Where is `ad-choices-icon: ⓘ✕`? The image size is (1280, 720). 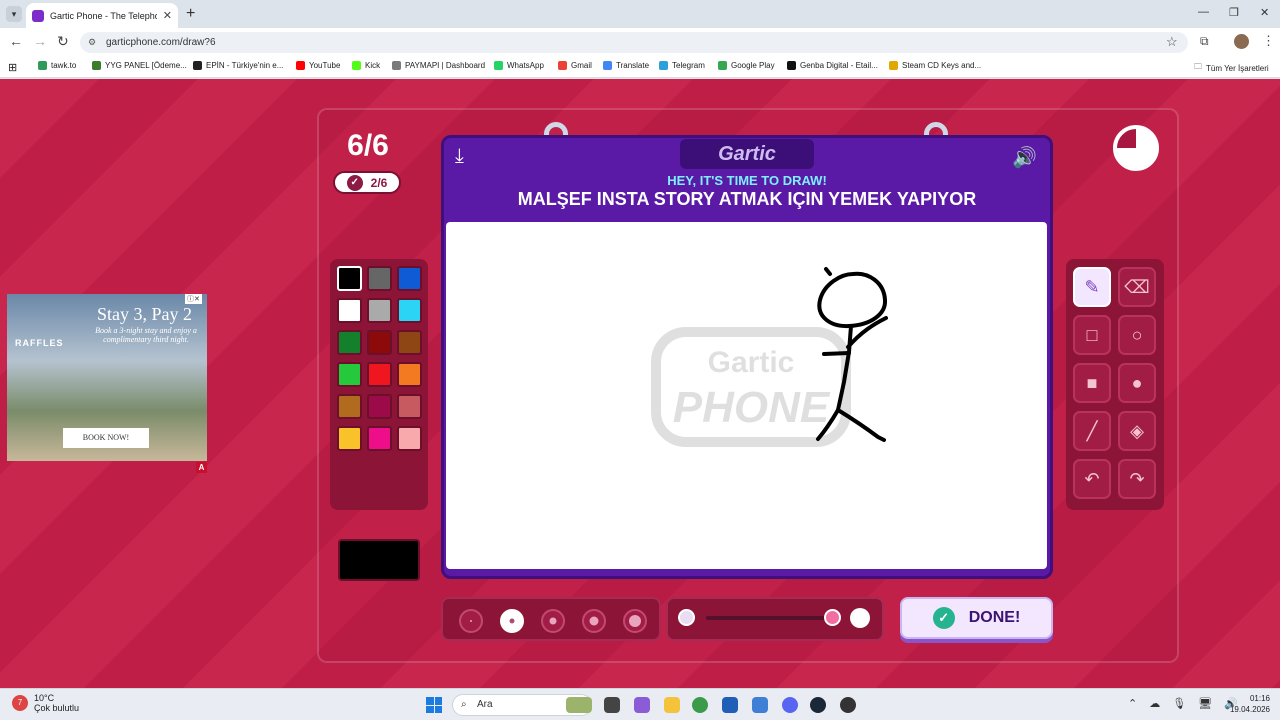
ad-choices-icon: ⓘ✕ is located at coordinates (193, 299).